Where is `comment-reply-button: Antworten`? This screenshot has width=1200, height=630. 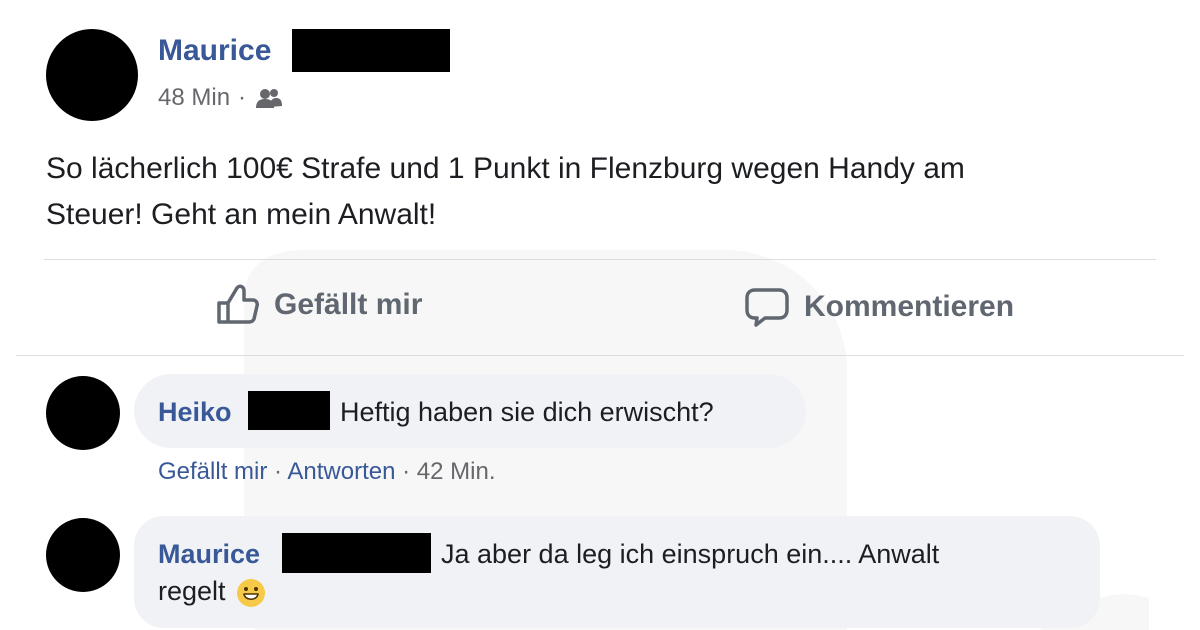
comment-reply-button: Antworten is located at coordinates (341, 471).